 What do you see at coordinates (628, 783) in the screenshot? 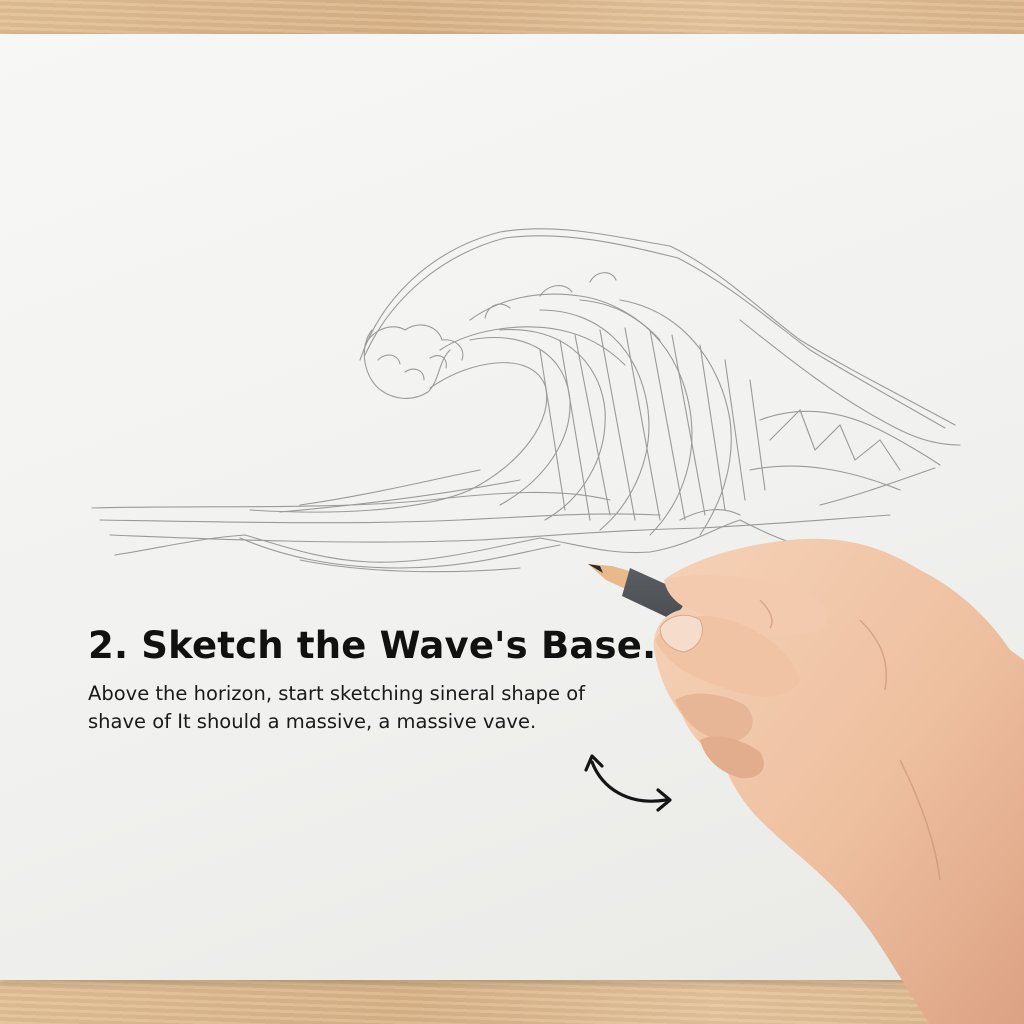
I see `curved-double-arrow-icon` at bounding box center [628, 783].